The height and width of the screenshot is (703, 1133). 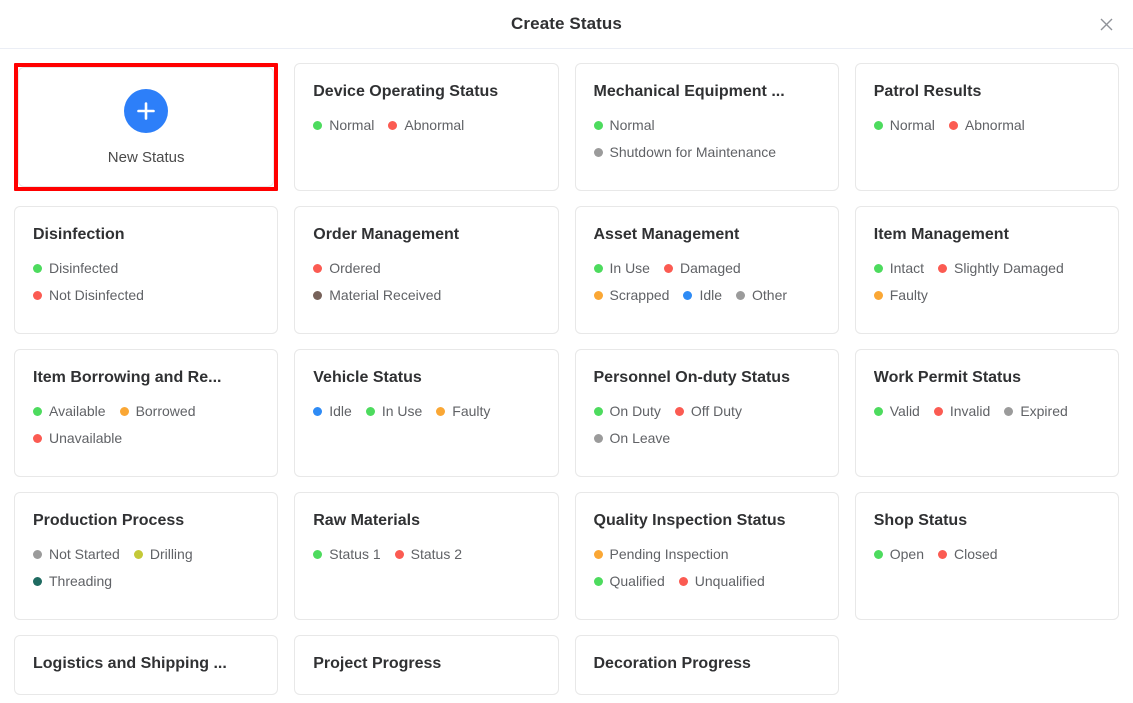 I want to click on status-option: Slightly Damaged, so click(x=1001, y=268).